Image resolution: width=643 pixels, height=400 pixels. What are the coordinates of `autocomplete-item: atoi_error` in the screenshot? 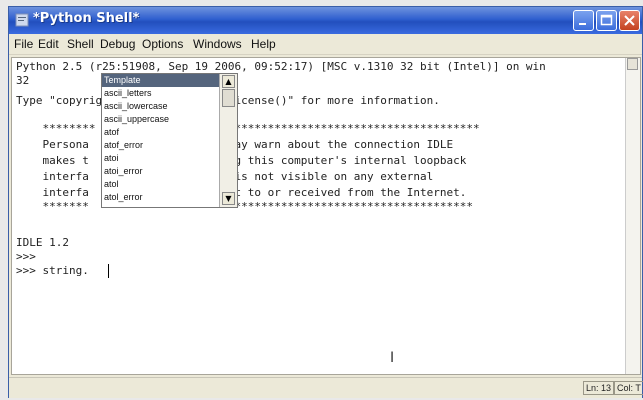 It's located at (161, 171).